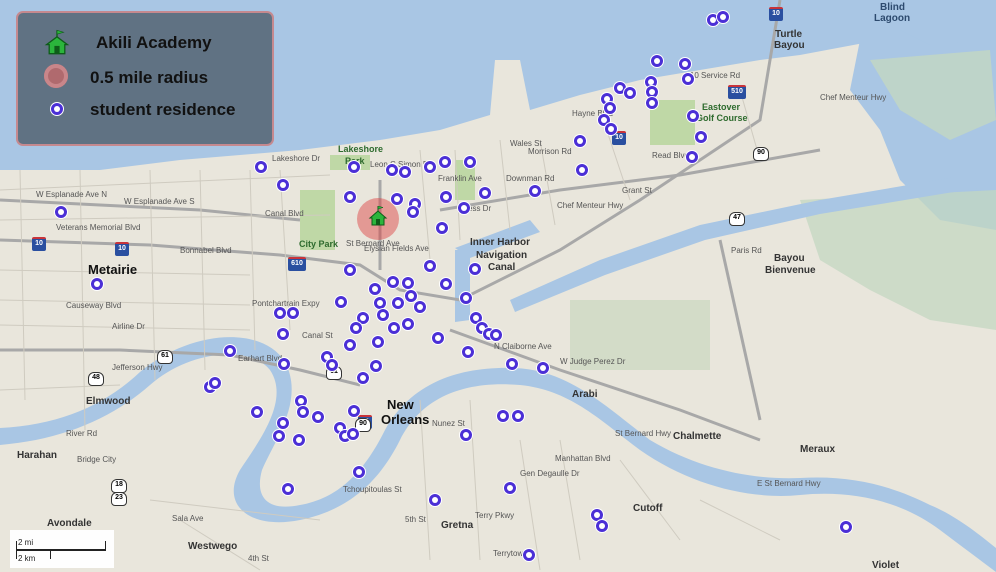 The image size is (996, 572). Describe the element at coordinates (818, 449) in the screenshot. I see `label-meraux: Meraux` at that location.